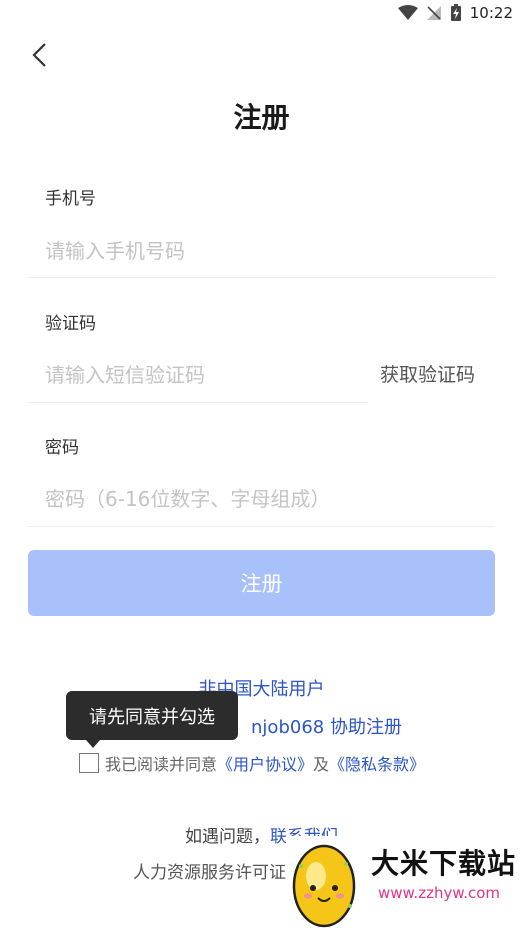 The height and width of the screenshot is (929, 523). I want to click on license-text: 人力资源服务许可证, so click(209, 873).